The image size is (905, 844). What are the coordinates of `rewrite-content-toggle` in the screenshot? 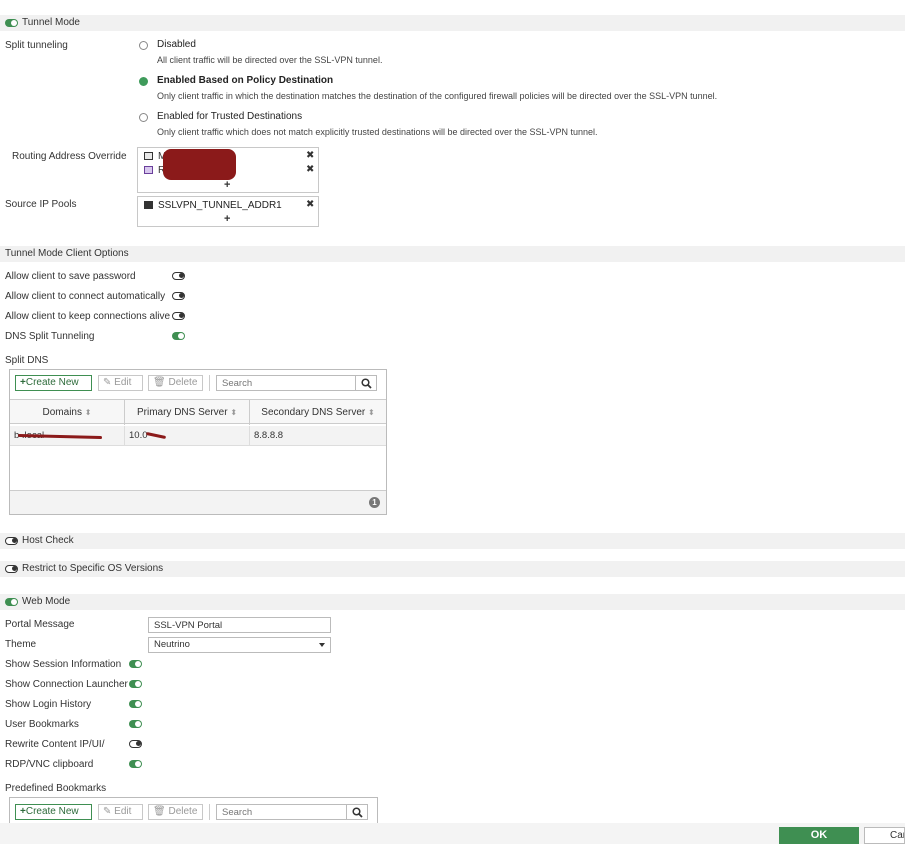 It's located at (135, 744).